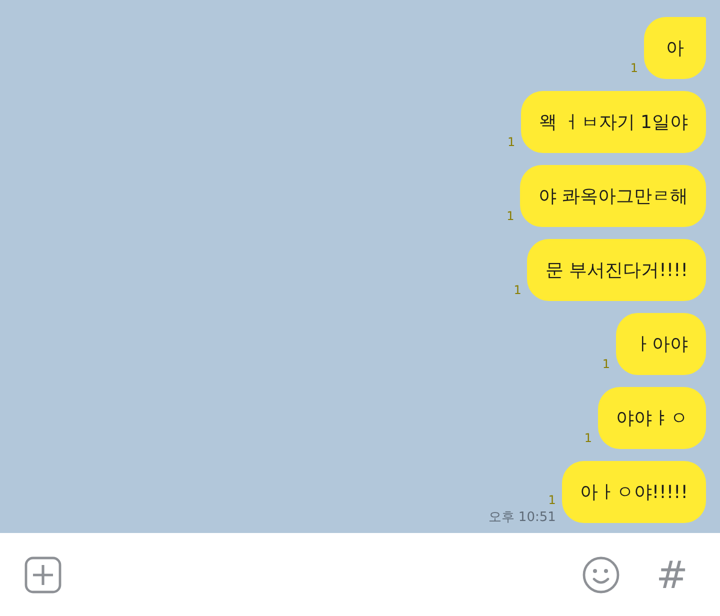 The image size is (720, 616). I want to click on message-bubble: 왝 ㅓㅂ자기 1일야, so click(613, 122).